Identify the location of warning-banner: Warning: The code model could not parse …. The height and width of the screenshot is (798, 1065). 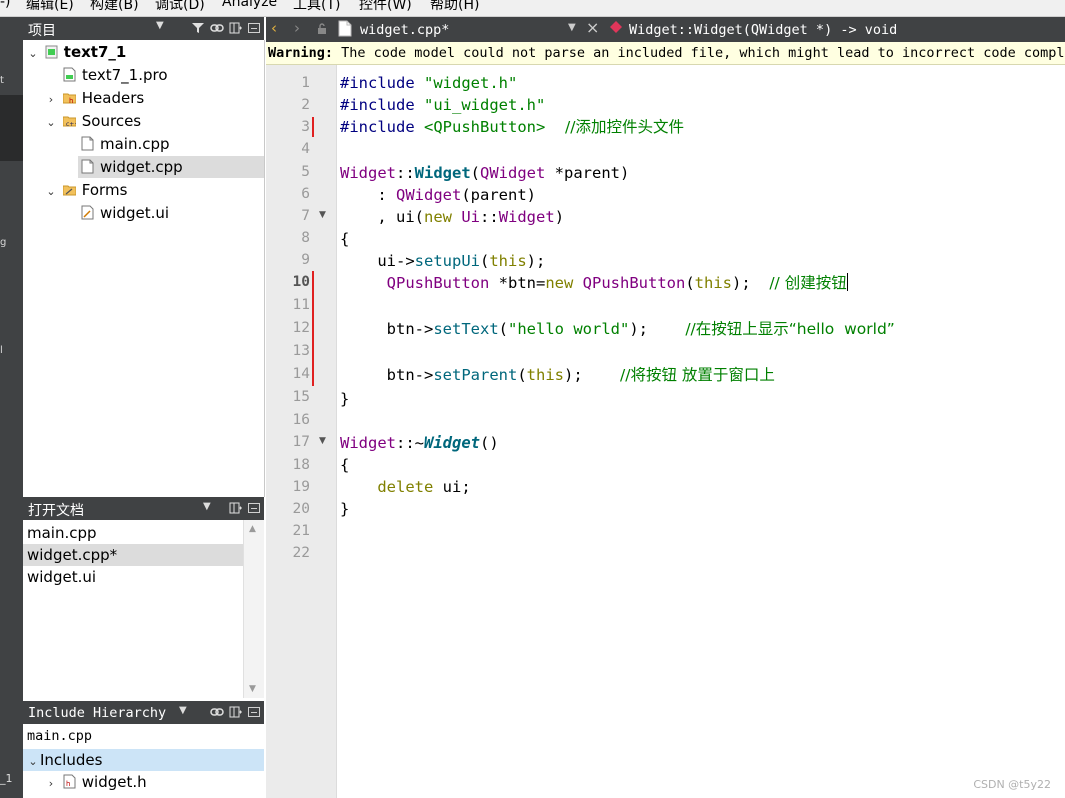
(665, 53).